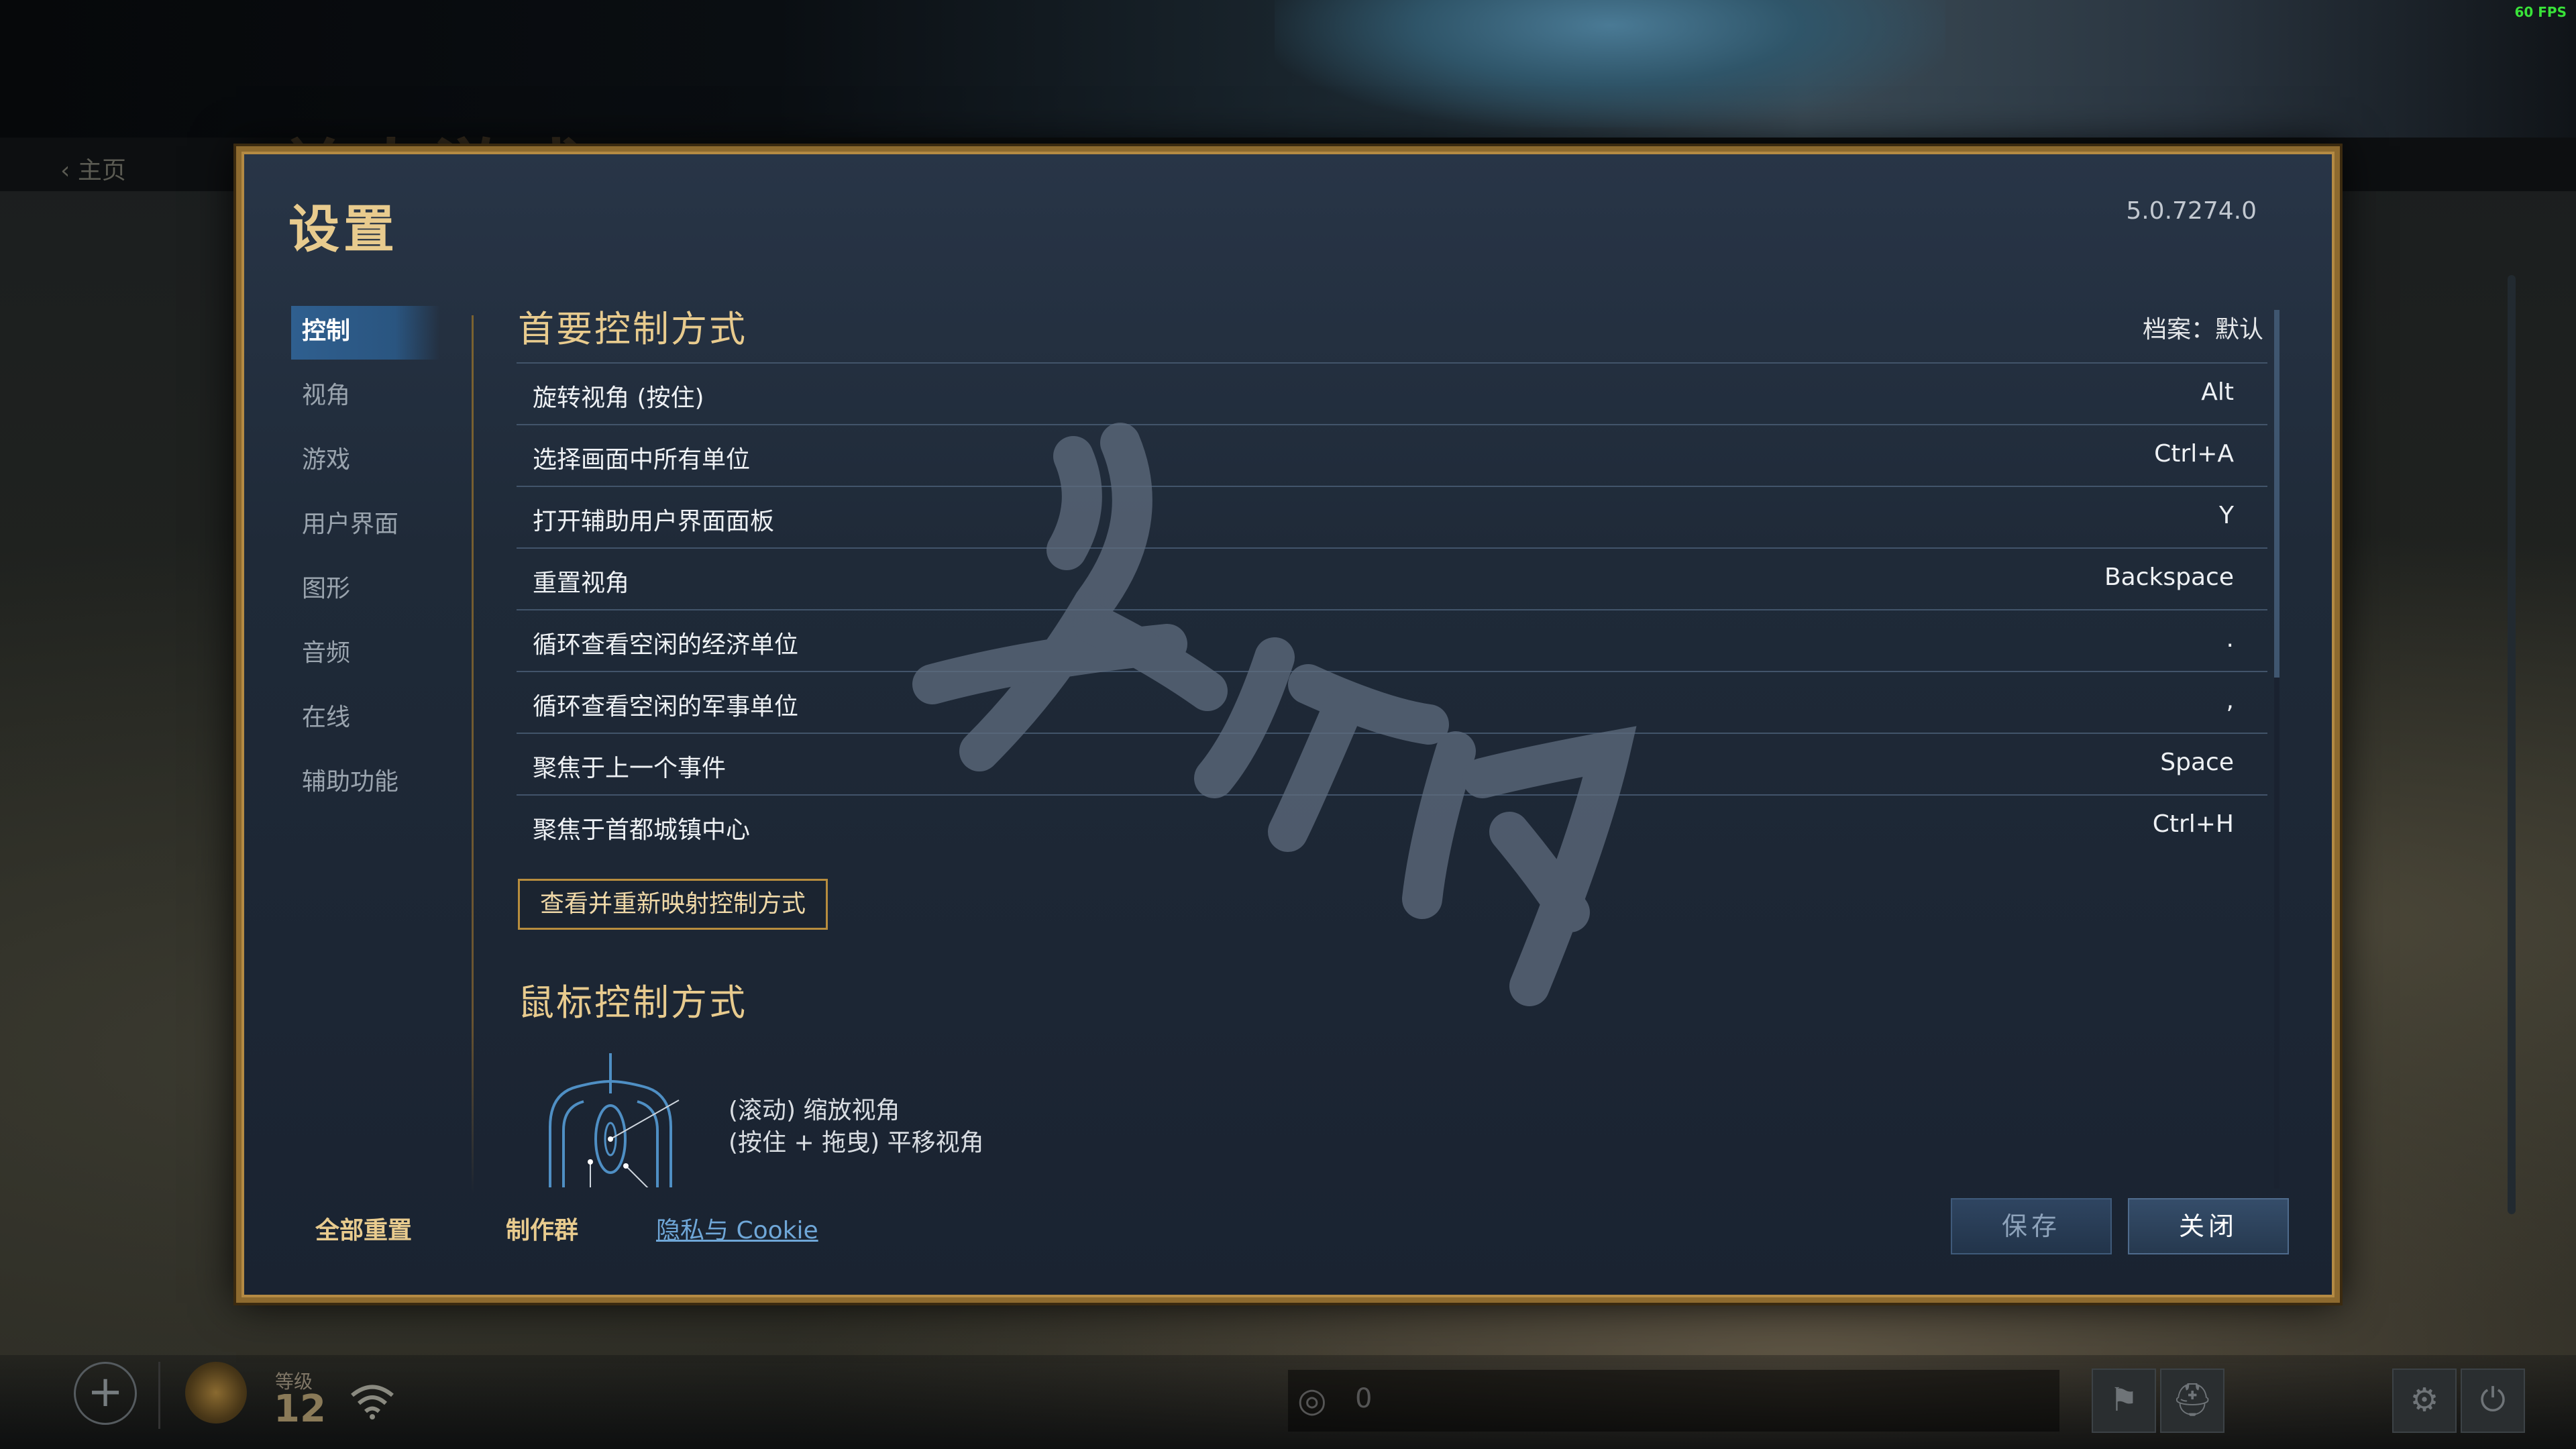 The width and height of the screenshot is (2576, 1449). I want to click on level-value: 12, so click(300, 1409).